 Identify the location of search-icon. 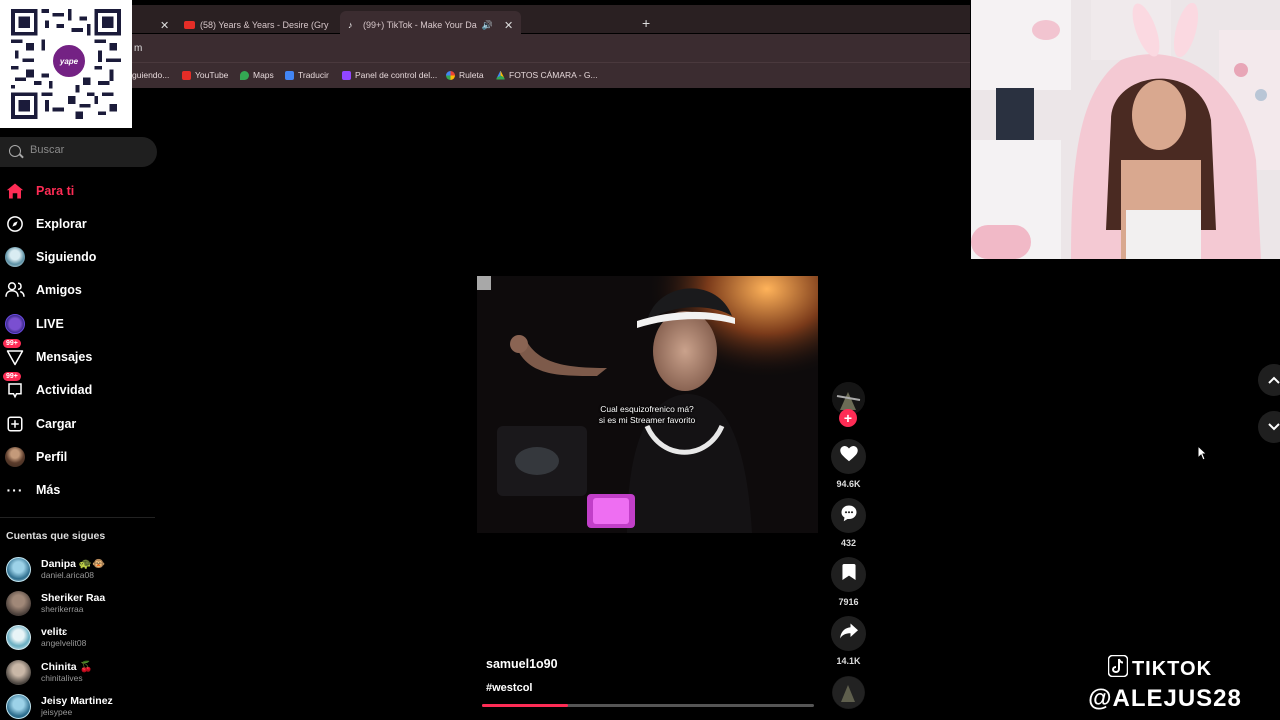
(15, 151).